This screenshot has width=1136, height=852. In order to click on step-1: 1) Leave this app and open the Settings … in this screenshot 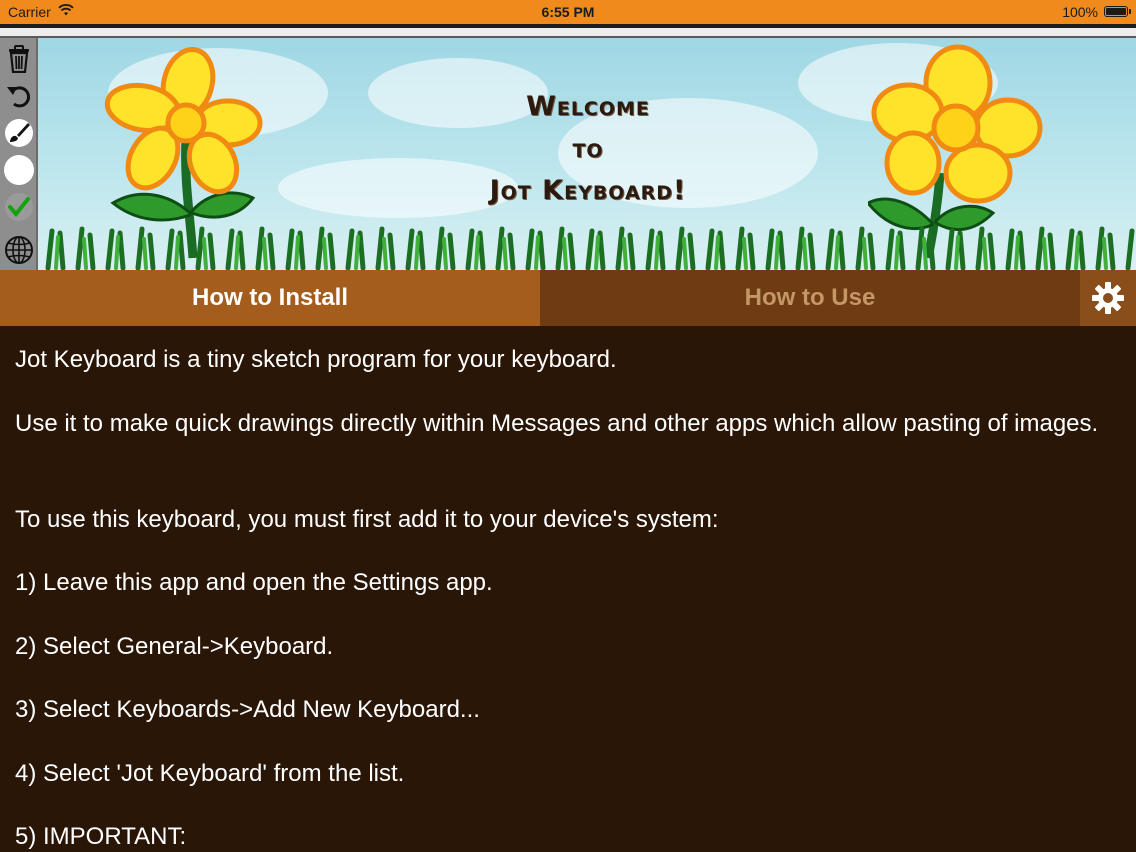, I will do `click(254, 582)`.